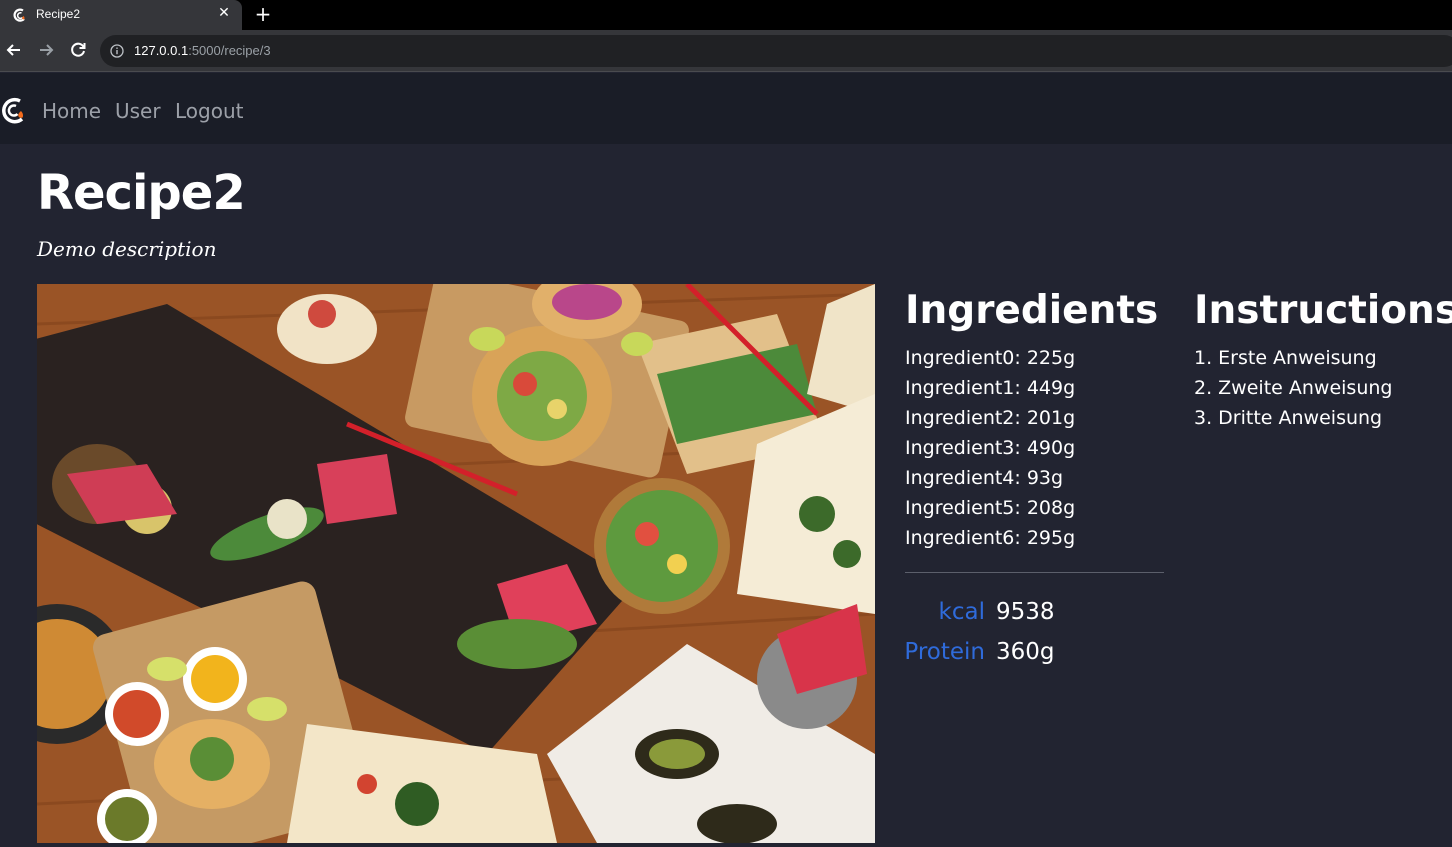  Describe the element at coordinates (121, 15) in the screenshot. I see `browser-tab: Recipe2 ✕` at that location.